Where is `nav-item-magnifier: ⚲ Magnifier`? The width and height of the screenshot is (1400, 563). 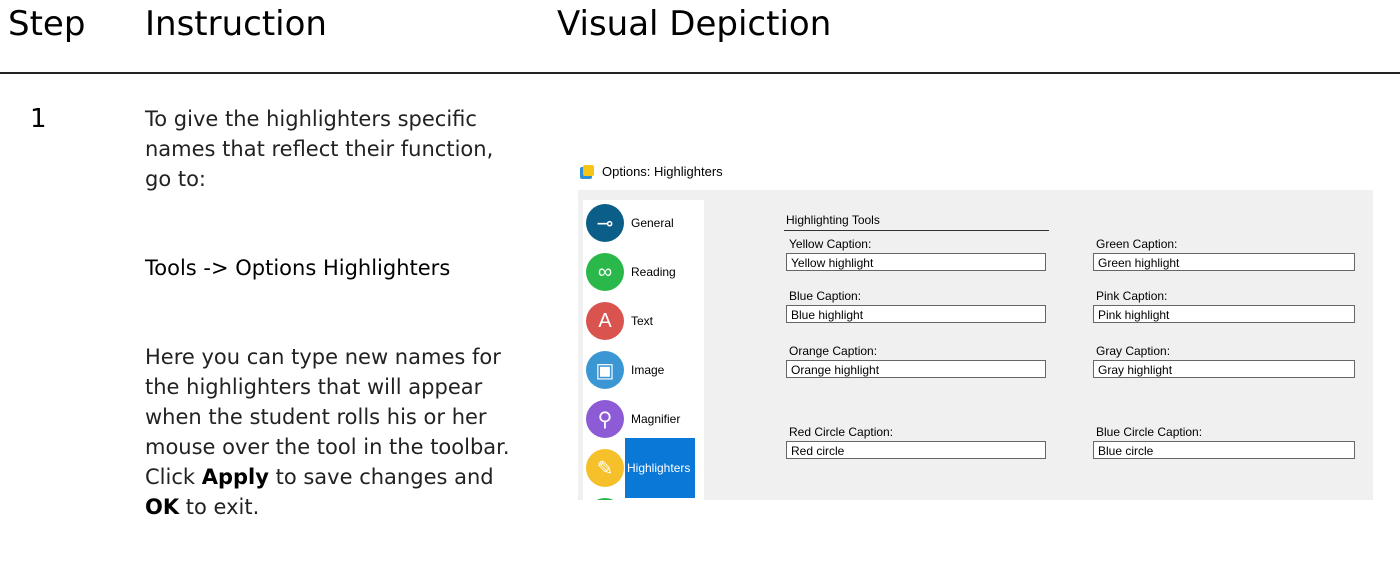
nav-item-magnifier: ⚲ Magnifier is located at coordinates (643, 419).